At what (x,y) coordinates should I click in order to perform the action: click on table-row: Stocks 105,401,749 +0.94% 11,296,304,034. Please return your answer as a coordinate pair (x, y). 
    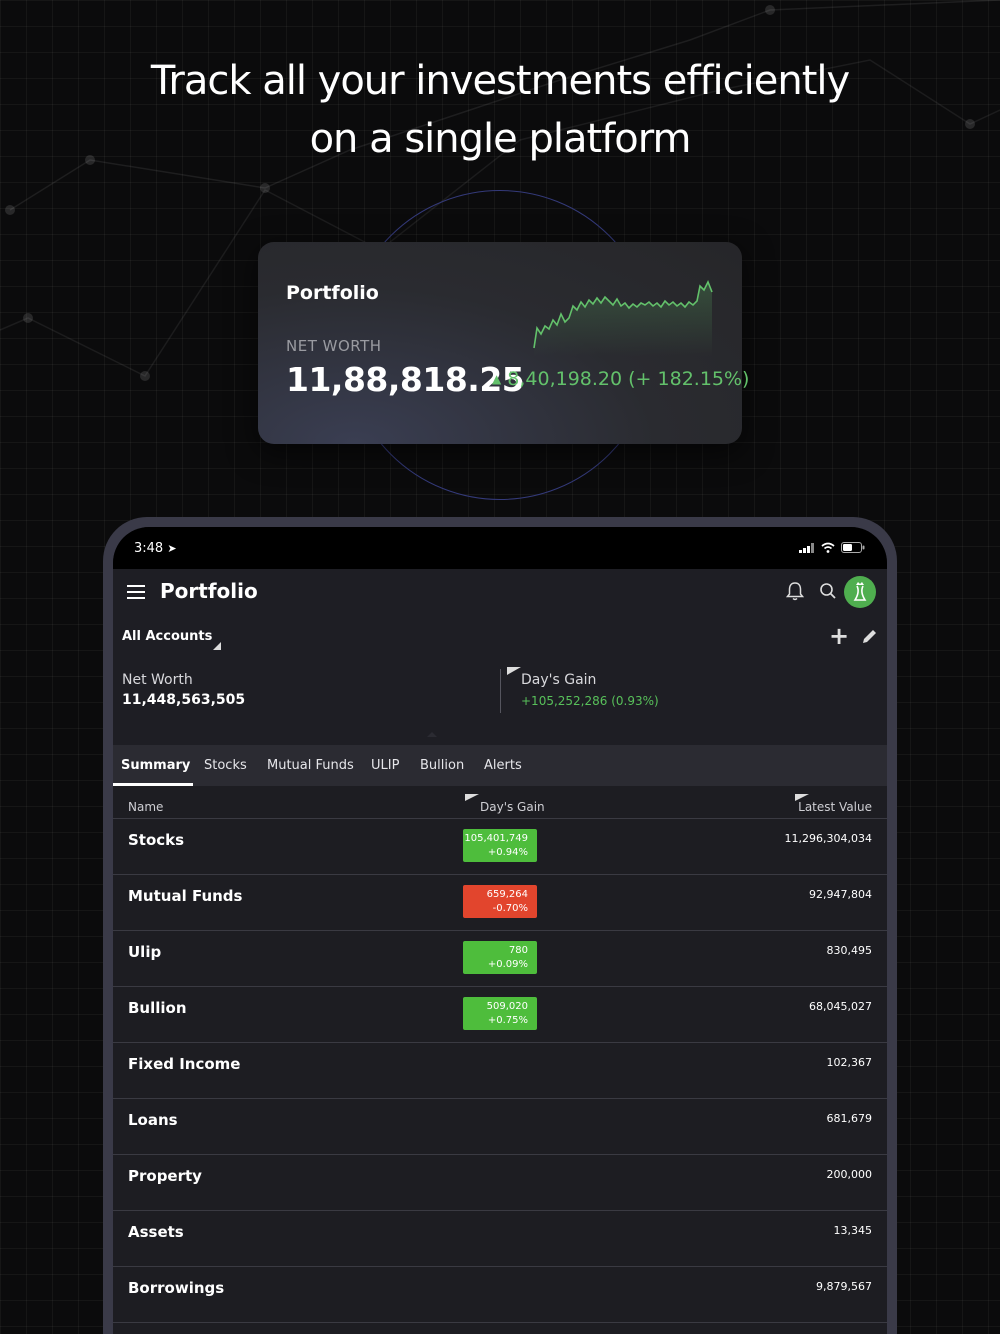
    Looking at the image, I should click on (500, 847).